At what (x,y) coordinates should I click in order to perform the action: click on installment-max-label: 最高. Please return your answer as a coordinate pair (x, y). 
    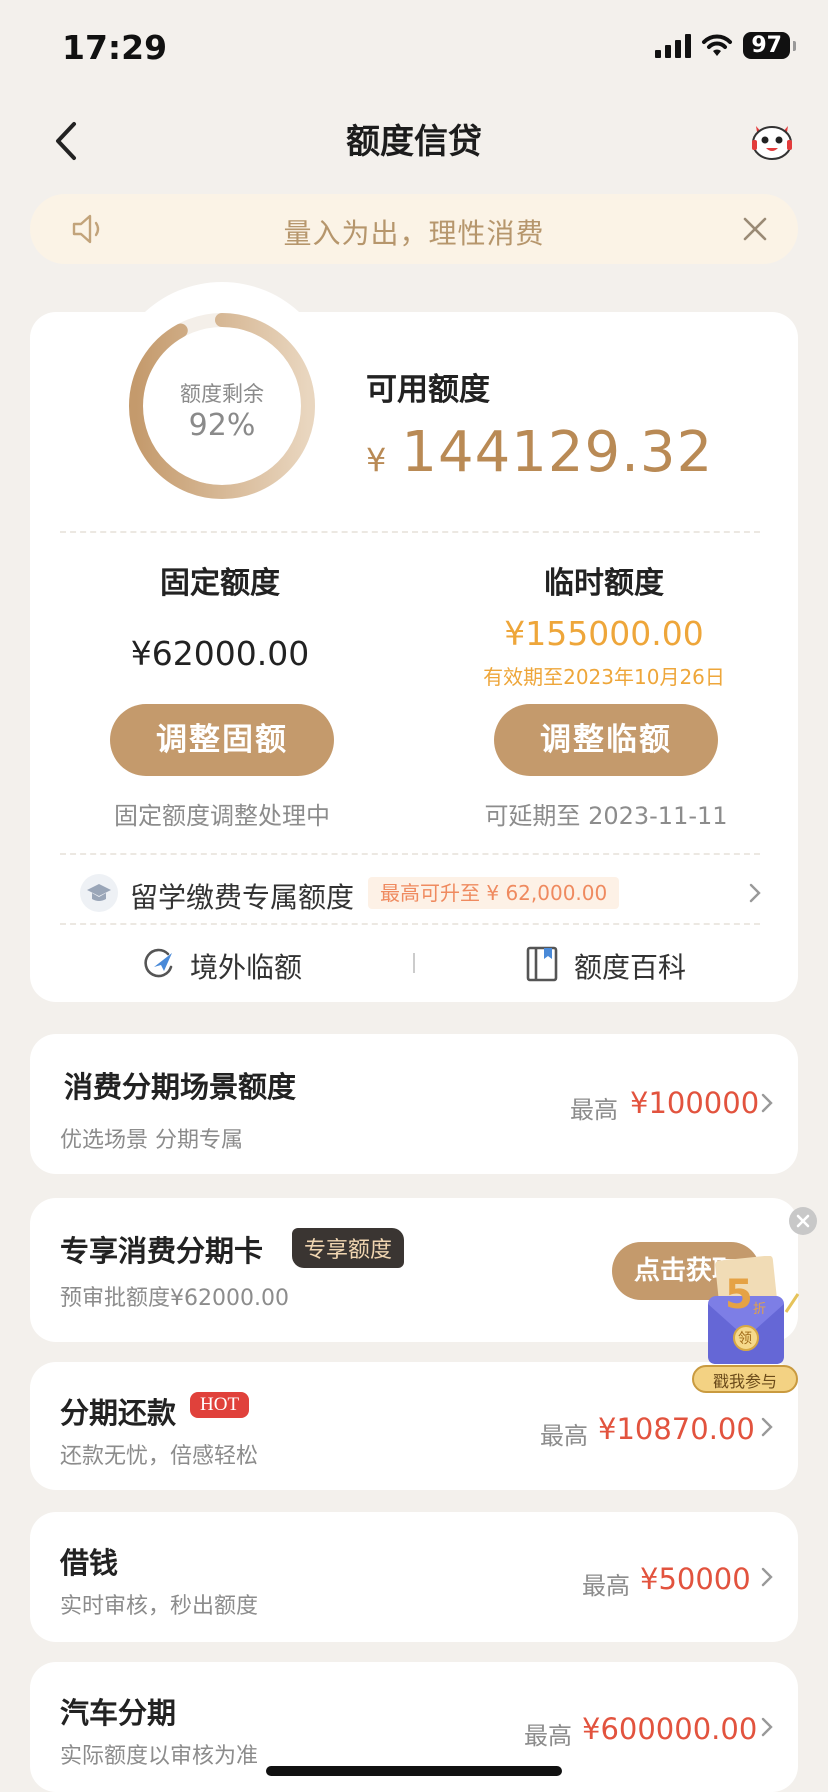
    Looking at the image, I should click on (564, 1436).